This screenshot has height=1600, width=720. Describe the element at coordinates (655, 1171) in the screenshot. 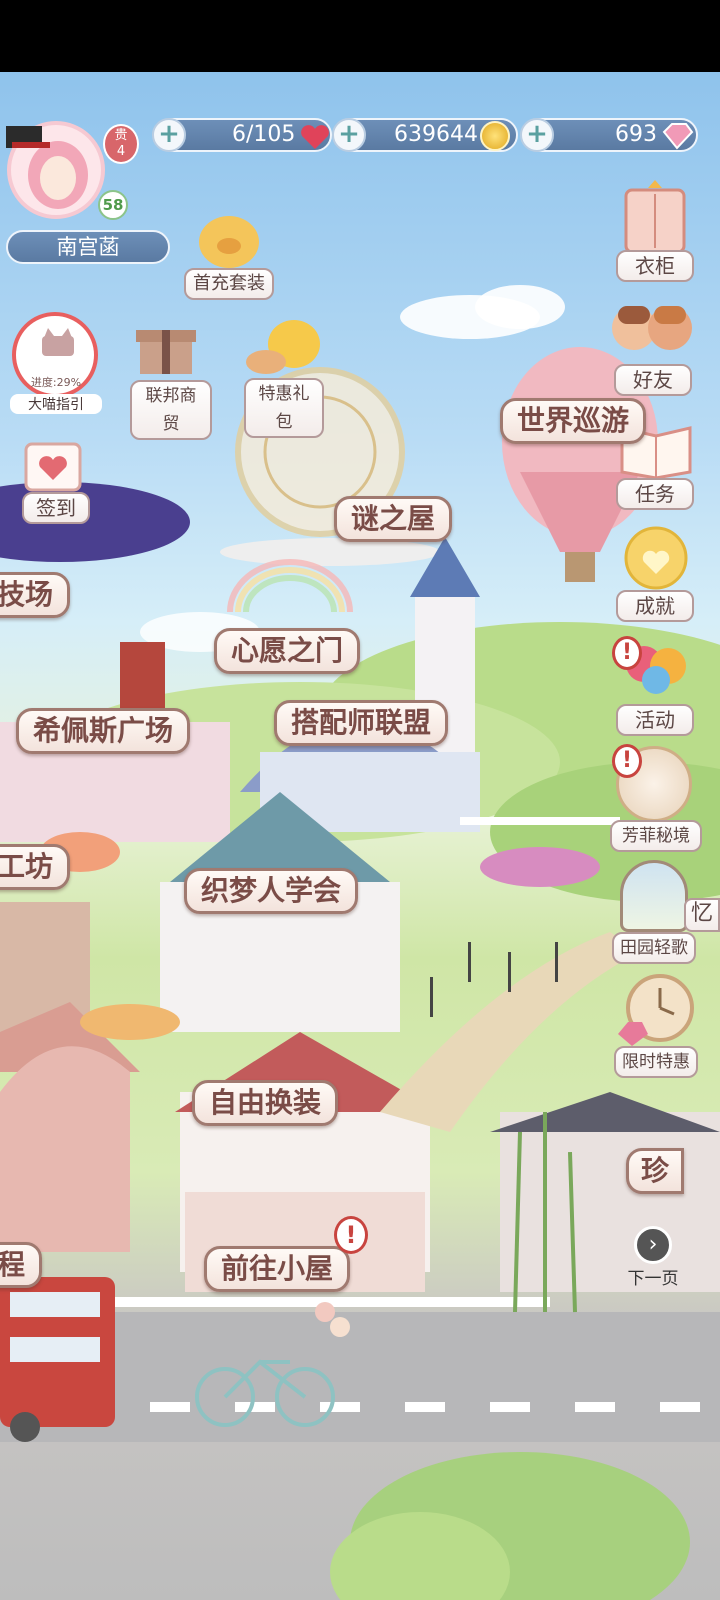

I see `location-treasure: 珍` at that location.